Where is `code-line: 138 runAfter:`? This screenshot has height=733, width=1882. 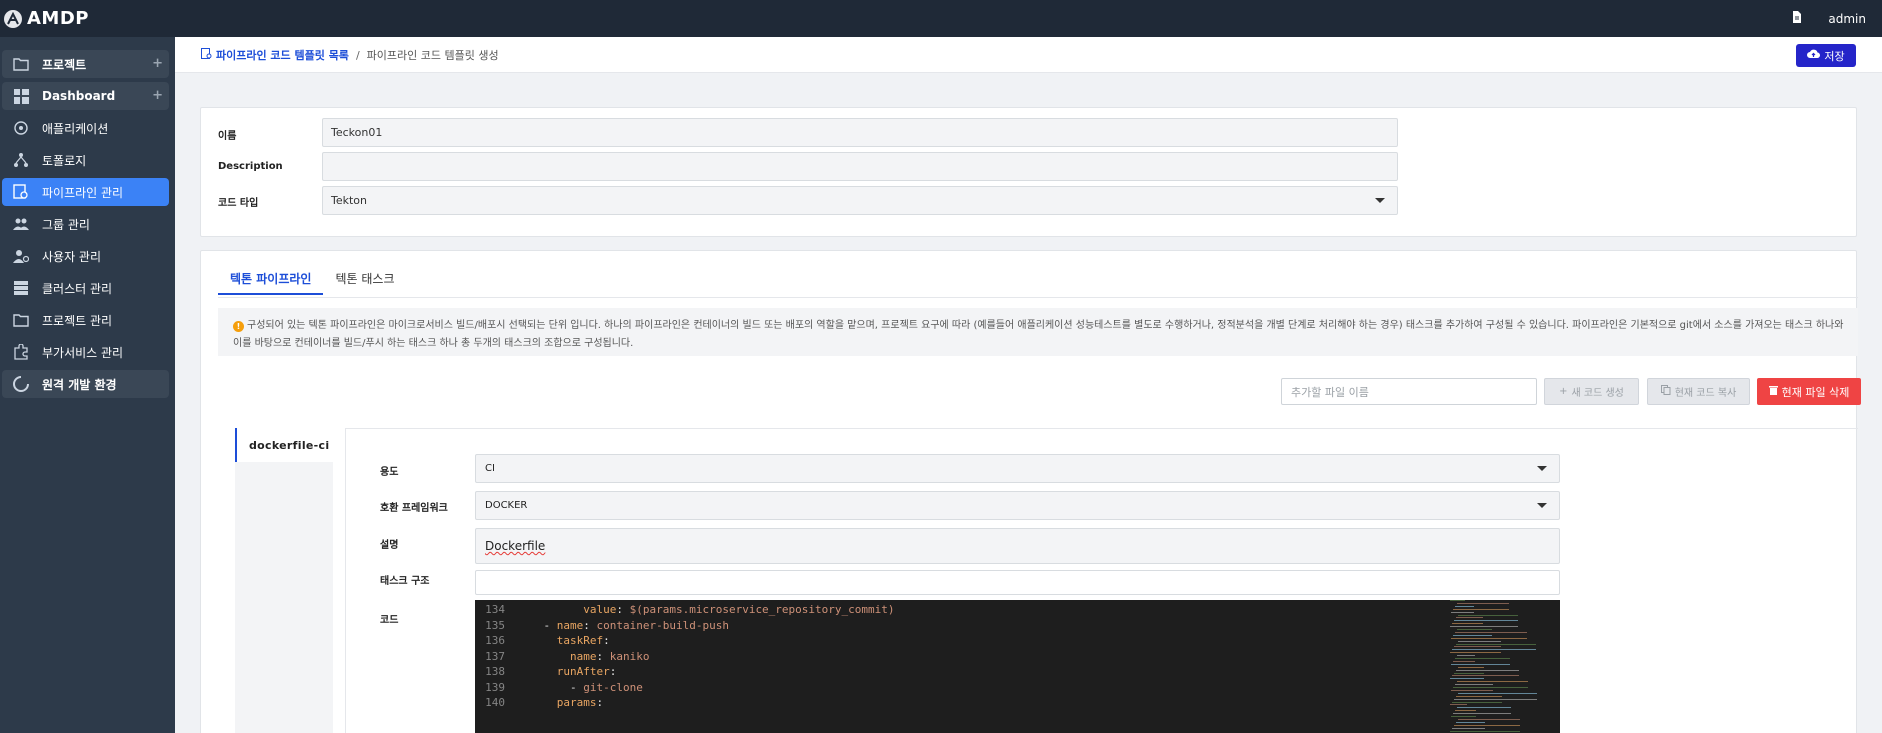 code-line: 138 runAfter: is located at coordinates (1017, 672).